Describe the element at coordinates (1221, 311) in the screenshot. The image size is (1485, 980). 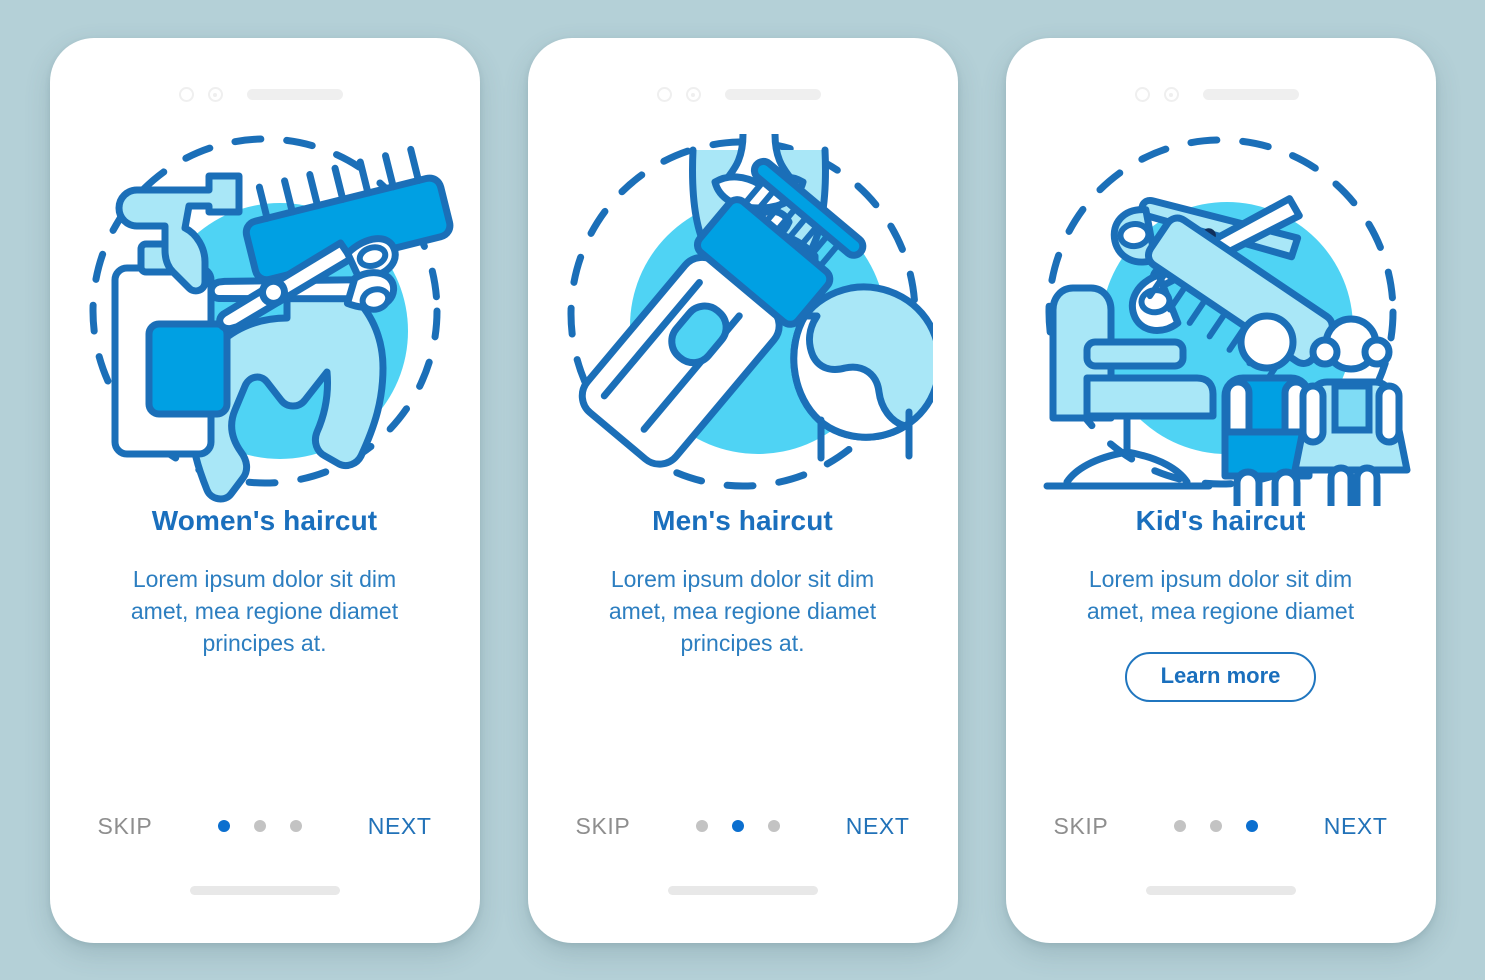
I see `illustration-kids-haircut` at that location.